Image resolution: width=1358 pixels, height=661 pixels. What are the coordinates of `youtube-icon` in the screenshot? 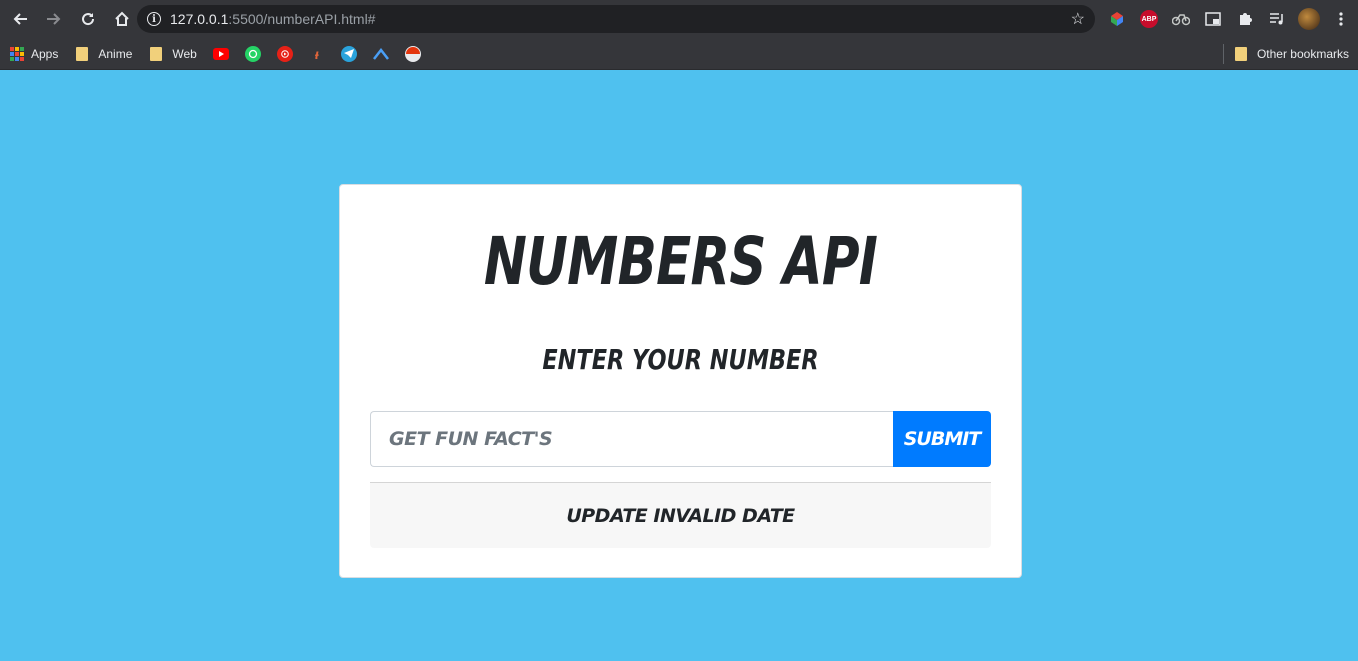 It's located at (220, 53).